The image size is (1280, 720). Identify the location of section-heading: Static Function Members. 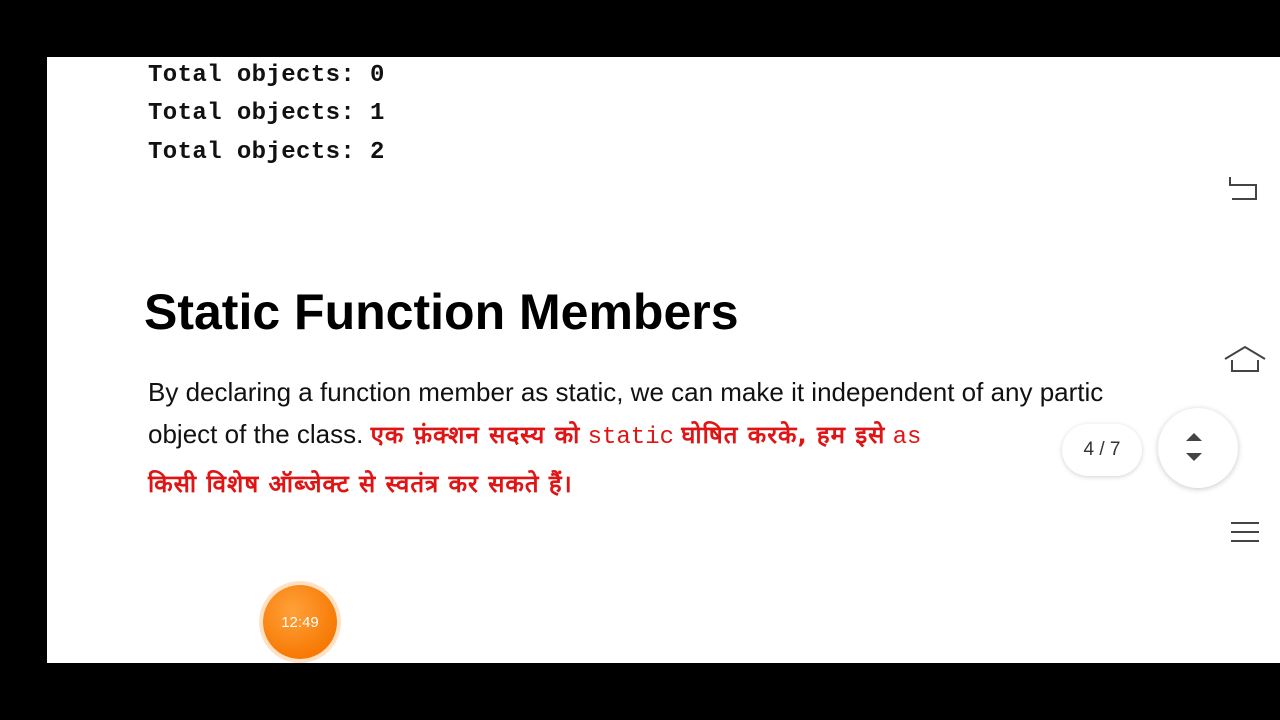
(441, 312).